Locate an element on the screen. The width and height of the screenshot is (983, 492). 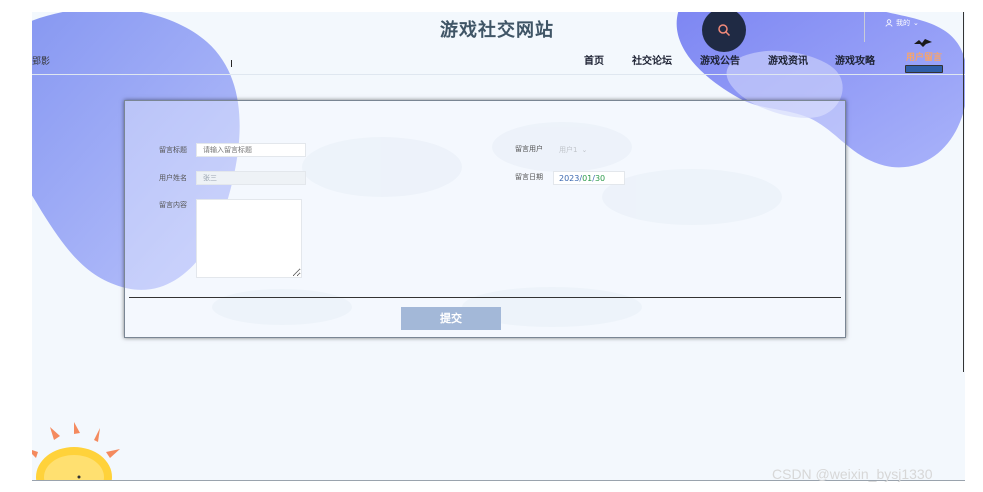
user-select: 用户1 ⌄ is located at coordinates (573, 150).